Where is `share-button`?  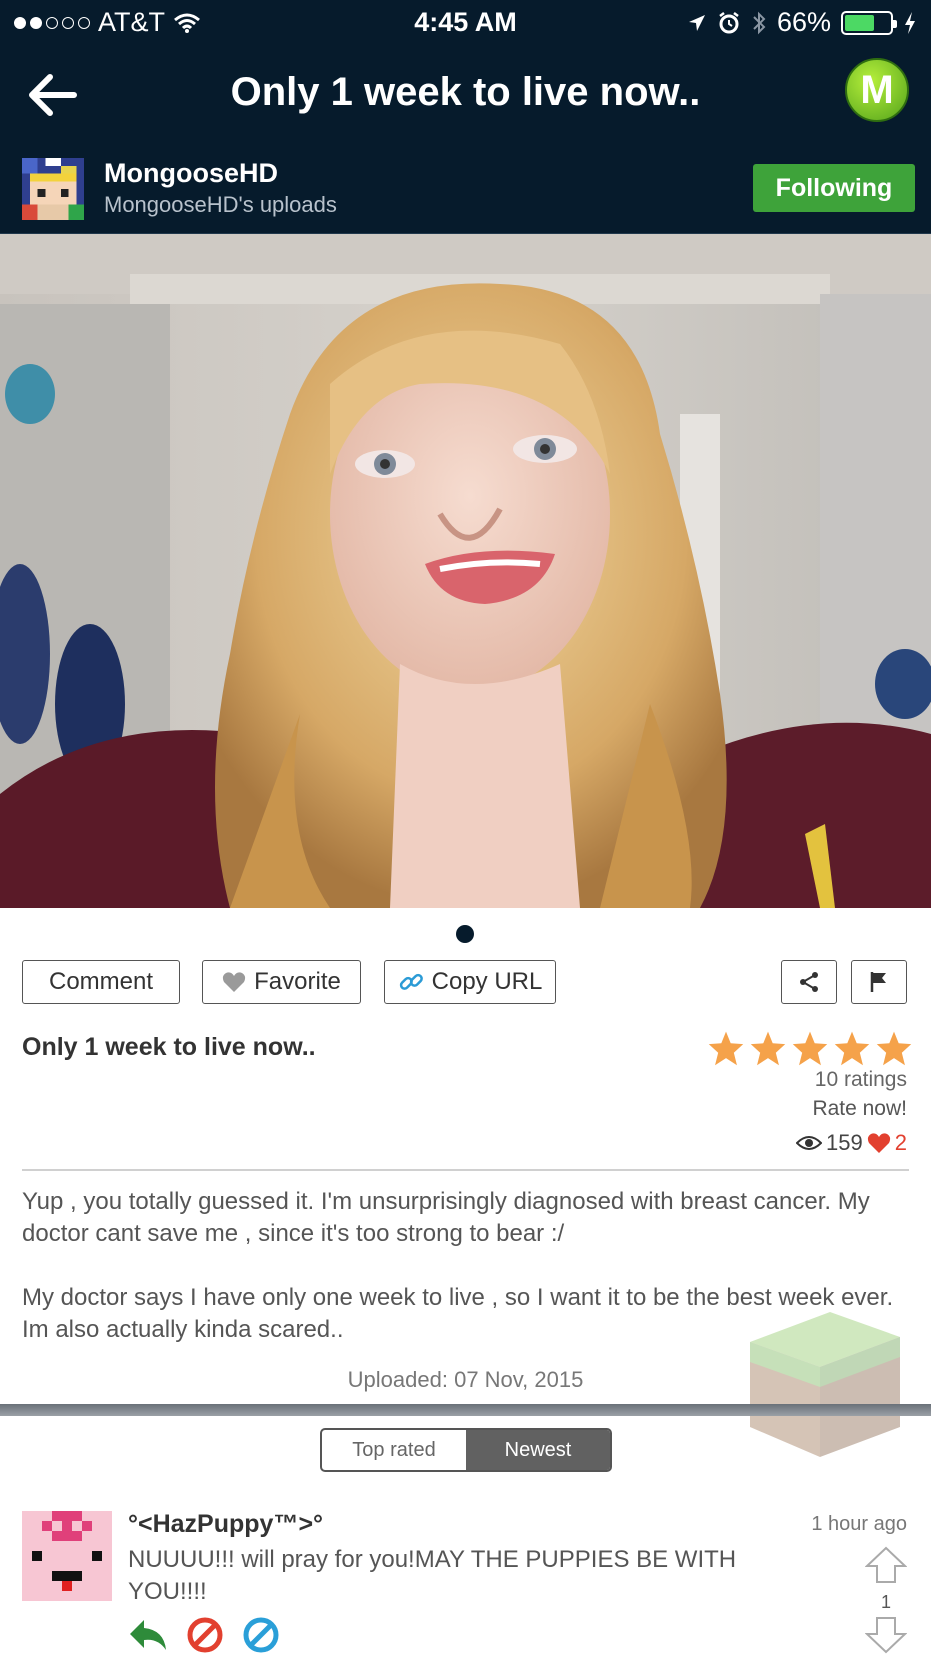
share-button is located at coordinates (809, 982).